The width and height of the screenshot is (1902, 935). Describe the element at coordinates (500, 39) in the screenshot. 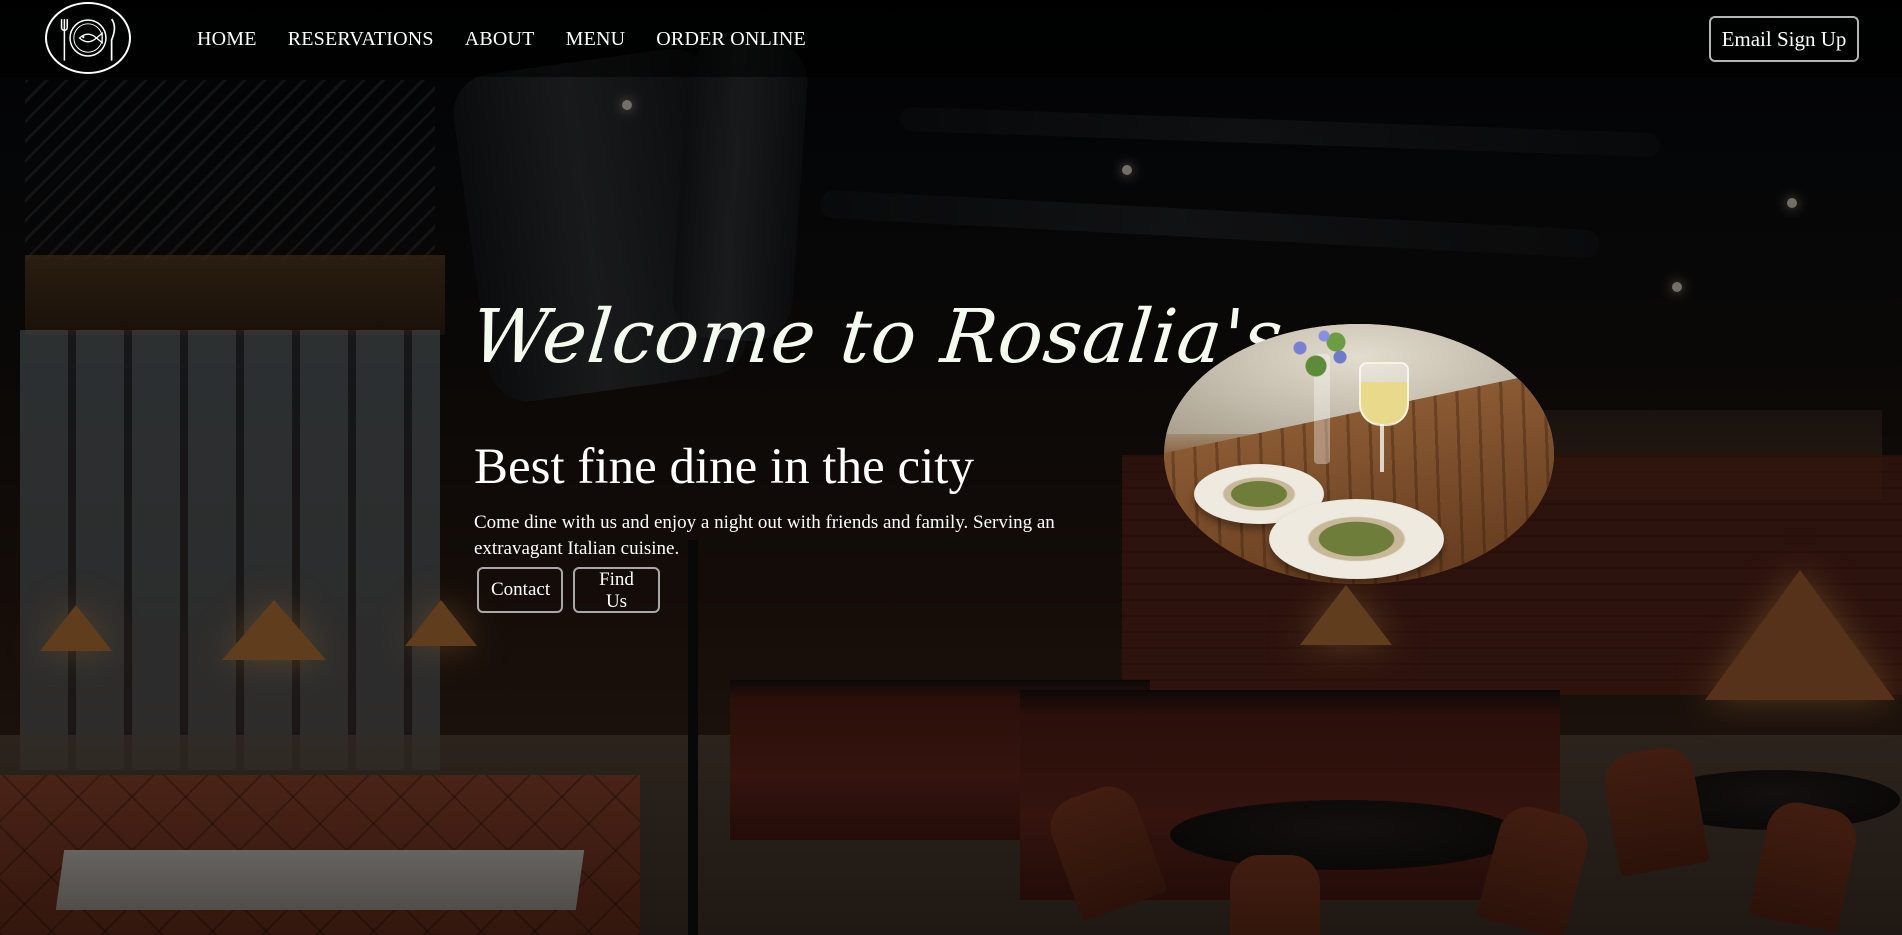

I see `nav-about: ABOUT` at that location.